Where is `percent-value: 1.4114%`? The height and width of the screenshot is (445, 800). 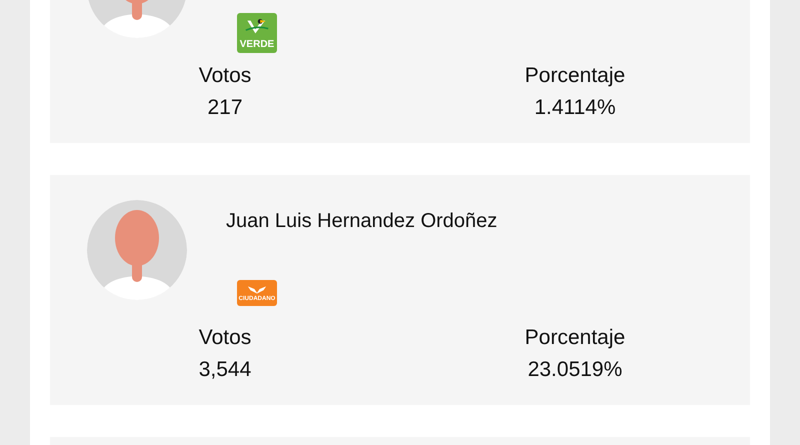
percent-value: 1.4114% is located at coordinates (575, 108).